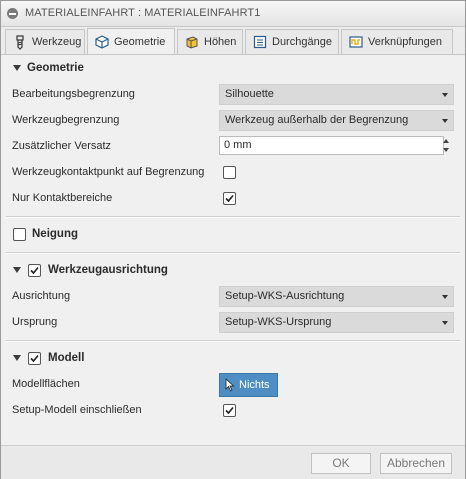 This screenshot has width=466, height=479. What do you see at coordinates (446, 150) in the screenshot?
I see `spin-down-icon` at bounding box center [446, 150].